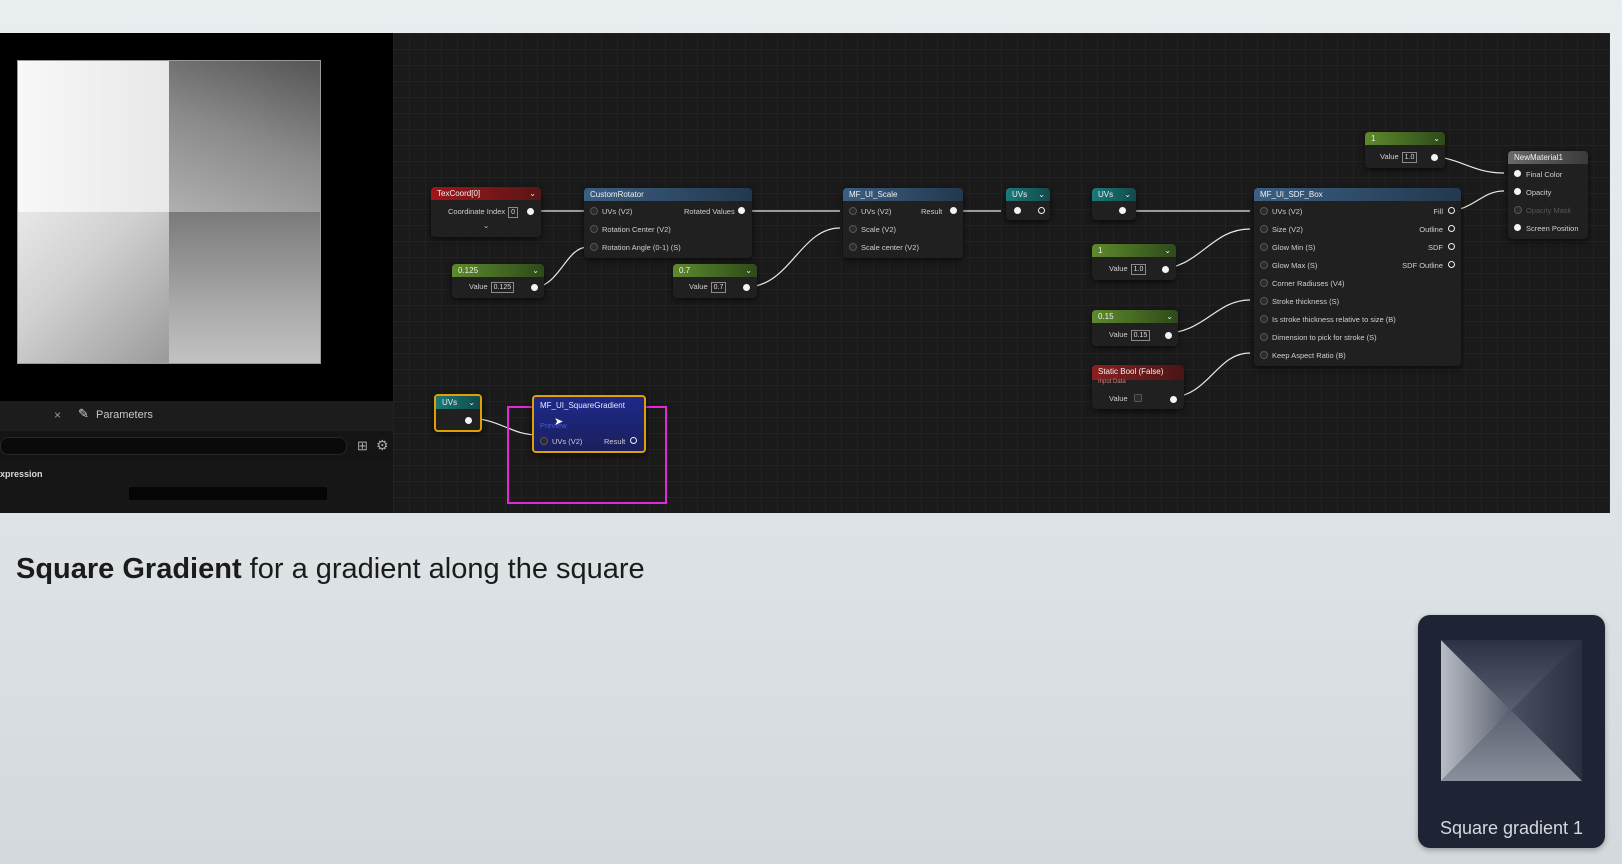 This screenshot has height=864, width=1622. I want to click on value-field: 0.125, so click(502, 287).